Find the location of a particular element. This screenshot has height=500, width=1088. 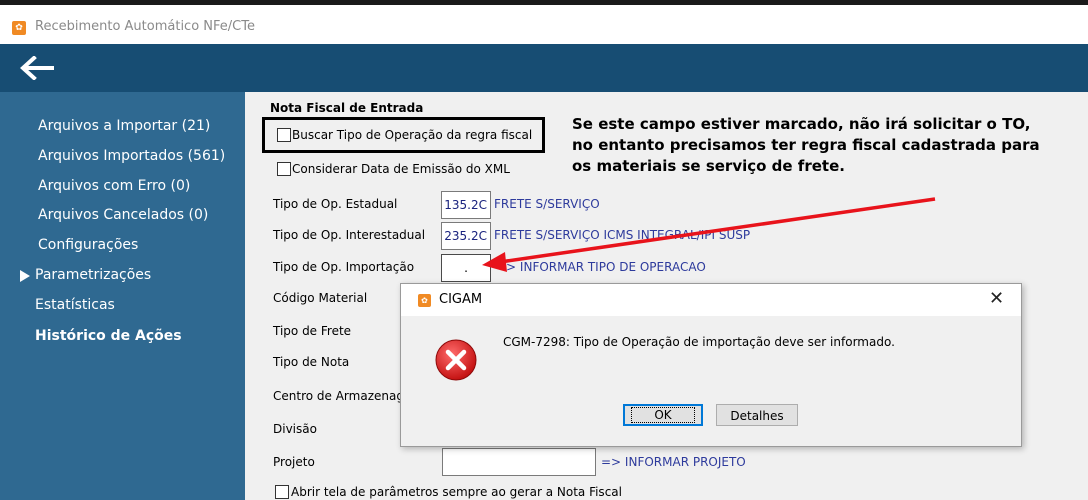

sidebar-item-parametrizacoes: Parametrizações is located at coordinates (93, 275).